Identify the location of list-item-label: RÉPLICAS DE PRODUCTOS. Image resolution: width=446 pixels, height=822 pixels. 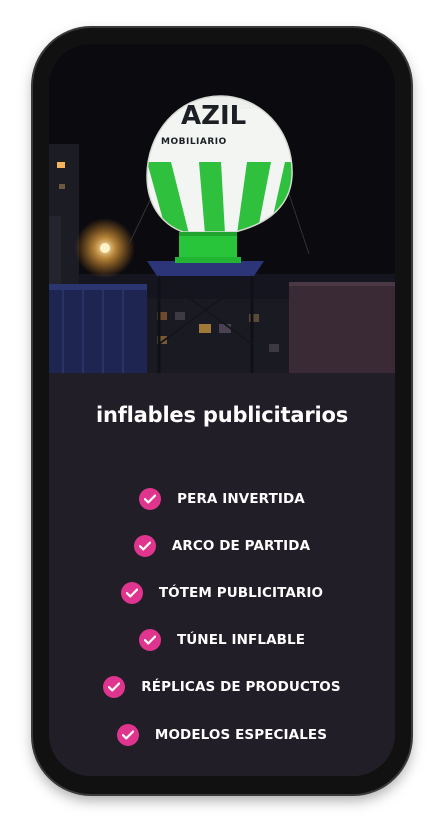
(241, 687).